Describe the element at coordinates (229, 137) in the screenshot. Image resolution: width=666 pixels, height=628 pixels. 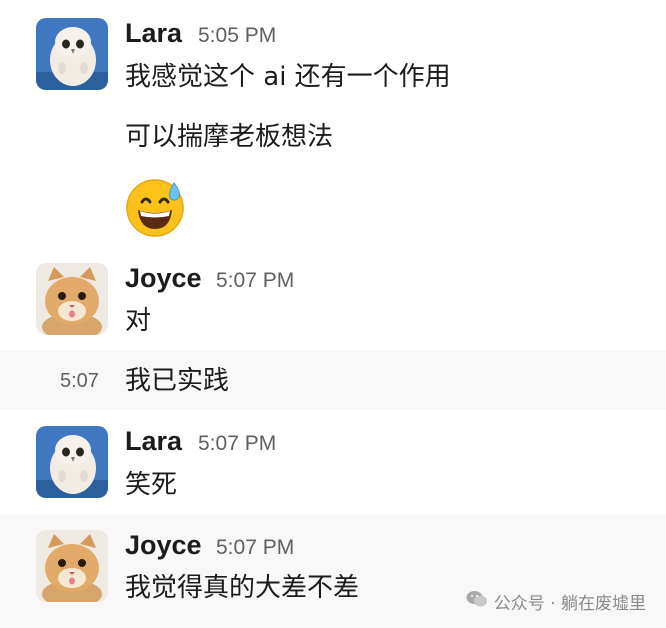
I see `message-text: 可以揣摩老板想法` at that location.